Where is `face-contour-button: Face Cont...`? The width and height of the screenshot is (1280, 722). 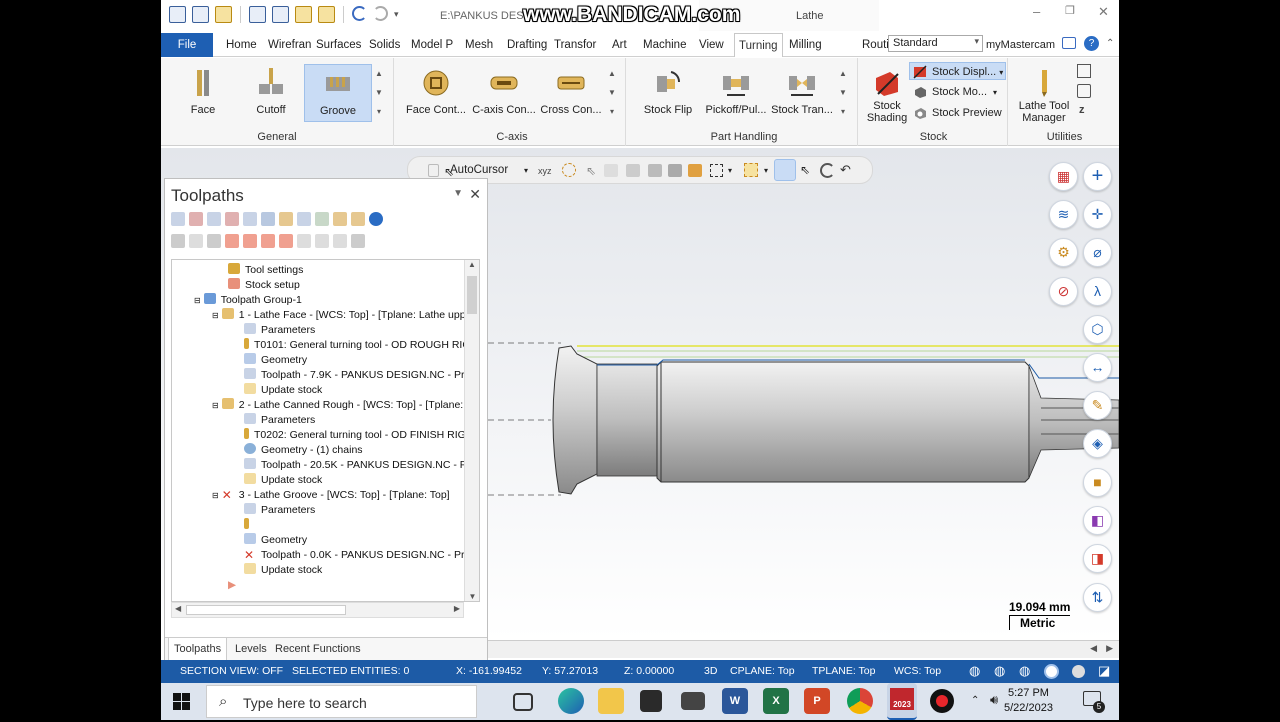 face-contour-button: Face Cont... is located at coordinates (436, 93).